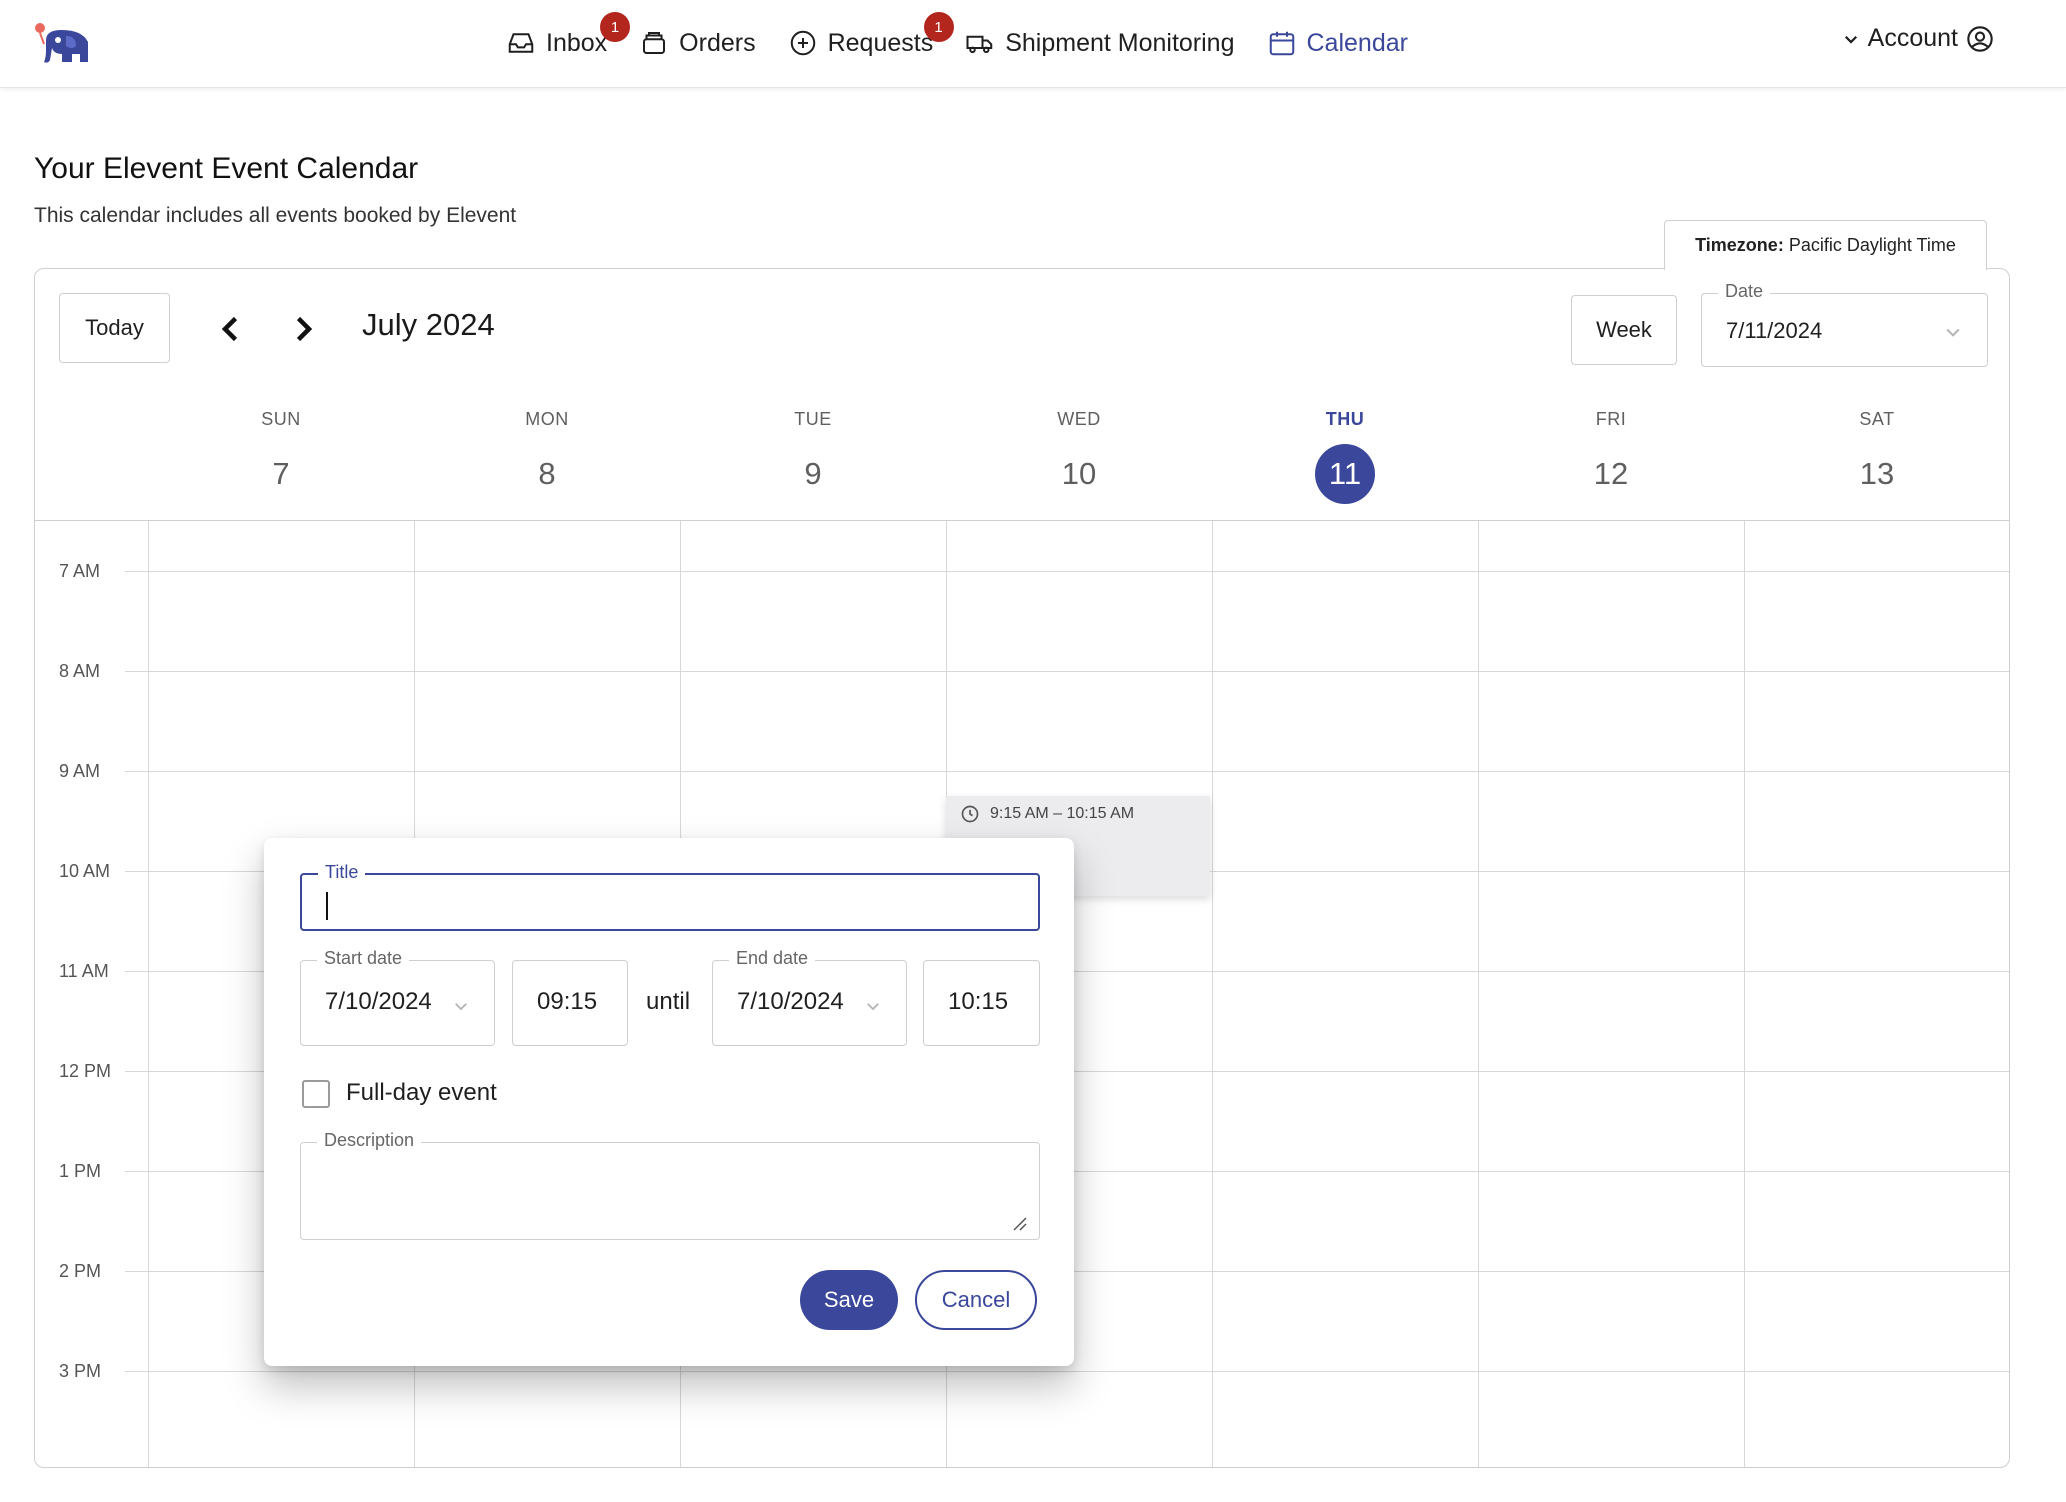 This screenshot has width=2066, height=1502. I want to click on next-week-button, so click(303, 329).